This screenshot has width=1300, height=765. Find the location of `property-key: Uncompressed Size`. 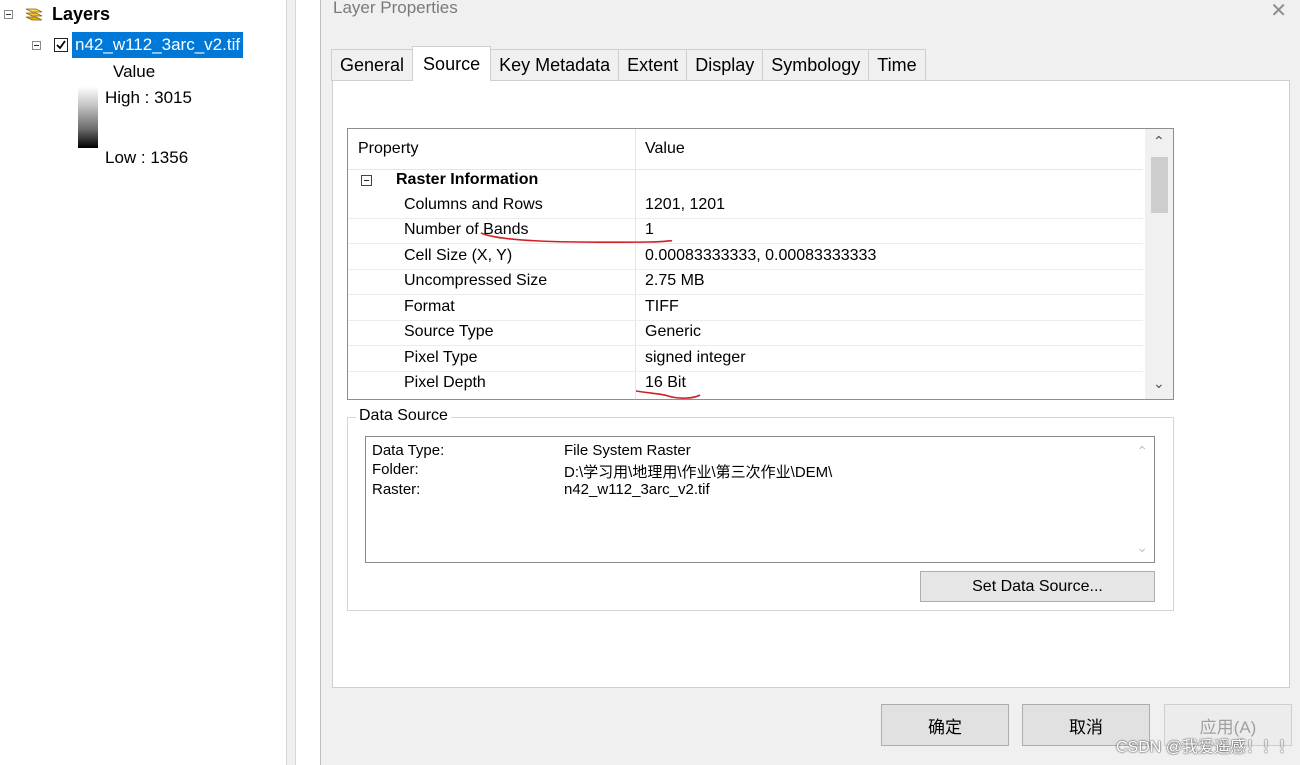

property-key: Uncompressed Size is located at coordinates (476, 280).